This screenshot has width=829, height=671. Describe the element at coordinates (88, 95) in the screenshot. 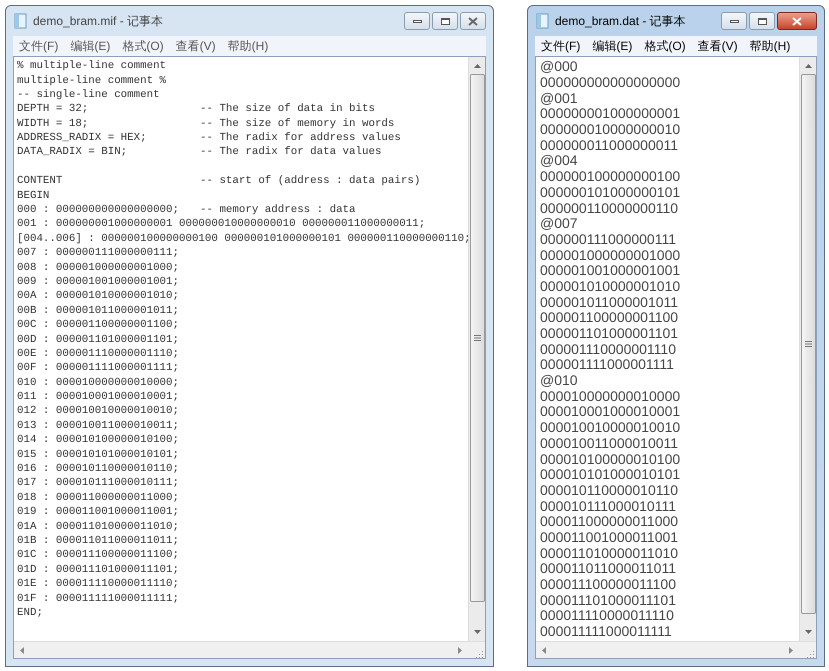

I see `code-line: -- single-line comment` at that location.